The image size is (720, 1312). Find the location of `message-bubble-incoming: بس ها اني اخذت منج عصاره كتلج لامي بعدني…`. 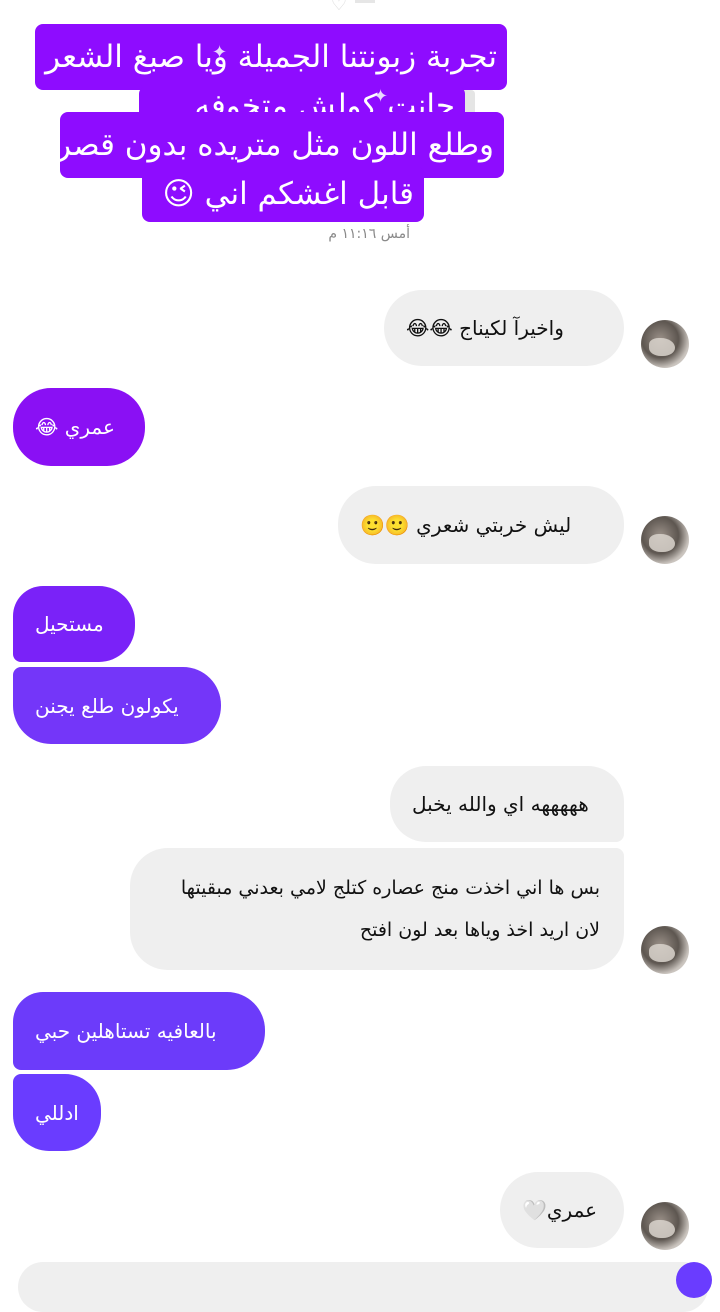

message-bubble-incoming: بس ها اني اخذت منج عصاره كتلج لامي بعدني… is located at coordinates (377, 909).